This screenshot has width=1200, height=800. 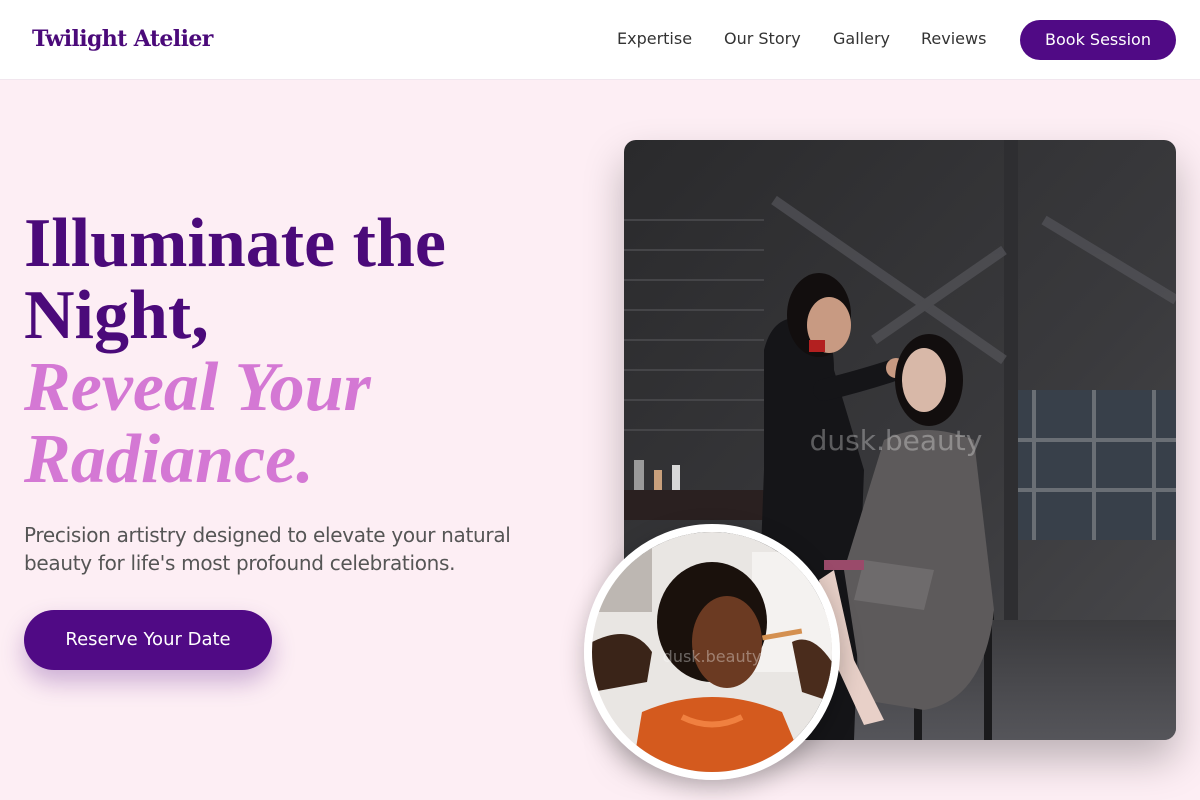 I want to click on hero-accent-line-1: Reveal Your, so click(x=197, y=387).